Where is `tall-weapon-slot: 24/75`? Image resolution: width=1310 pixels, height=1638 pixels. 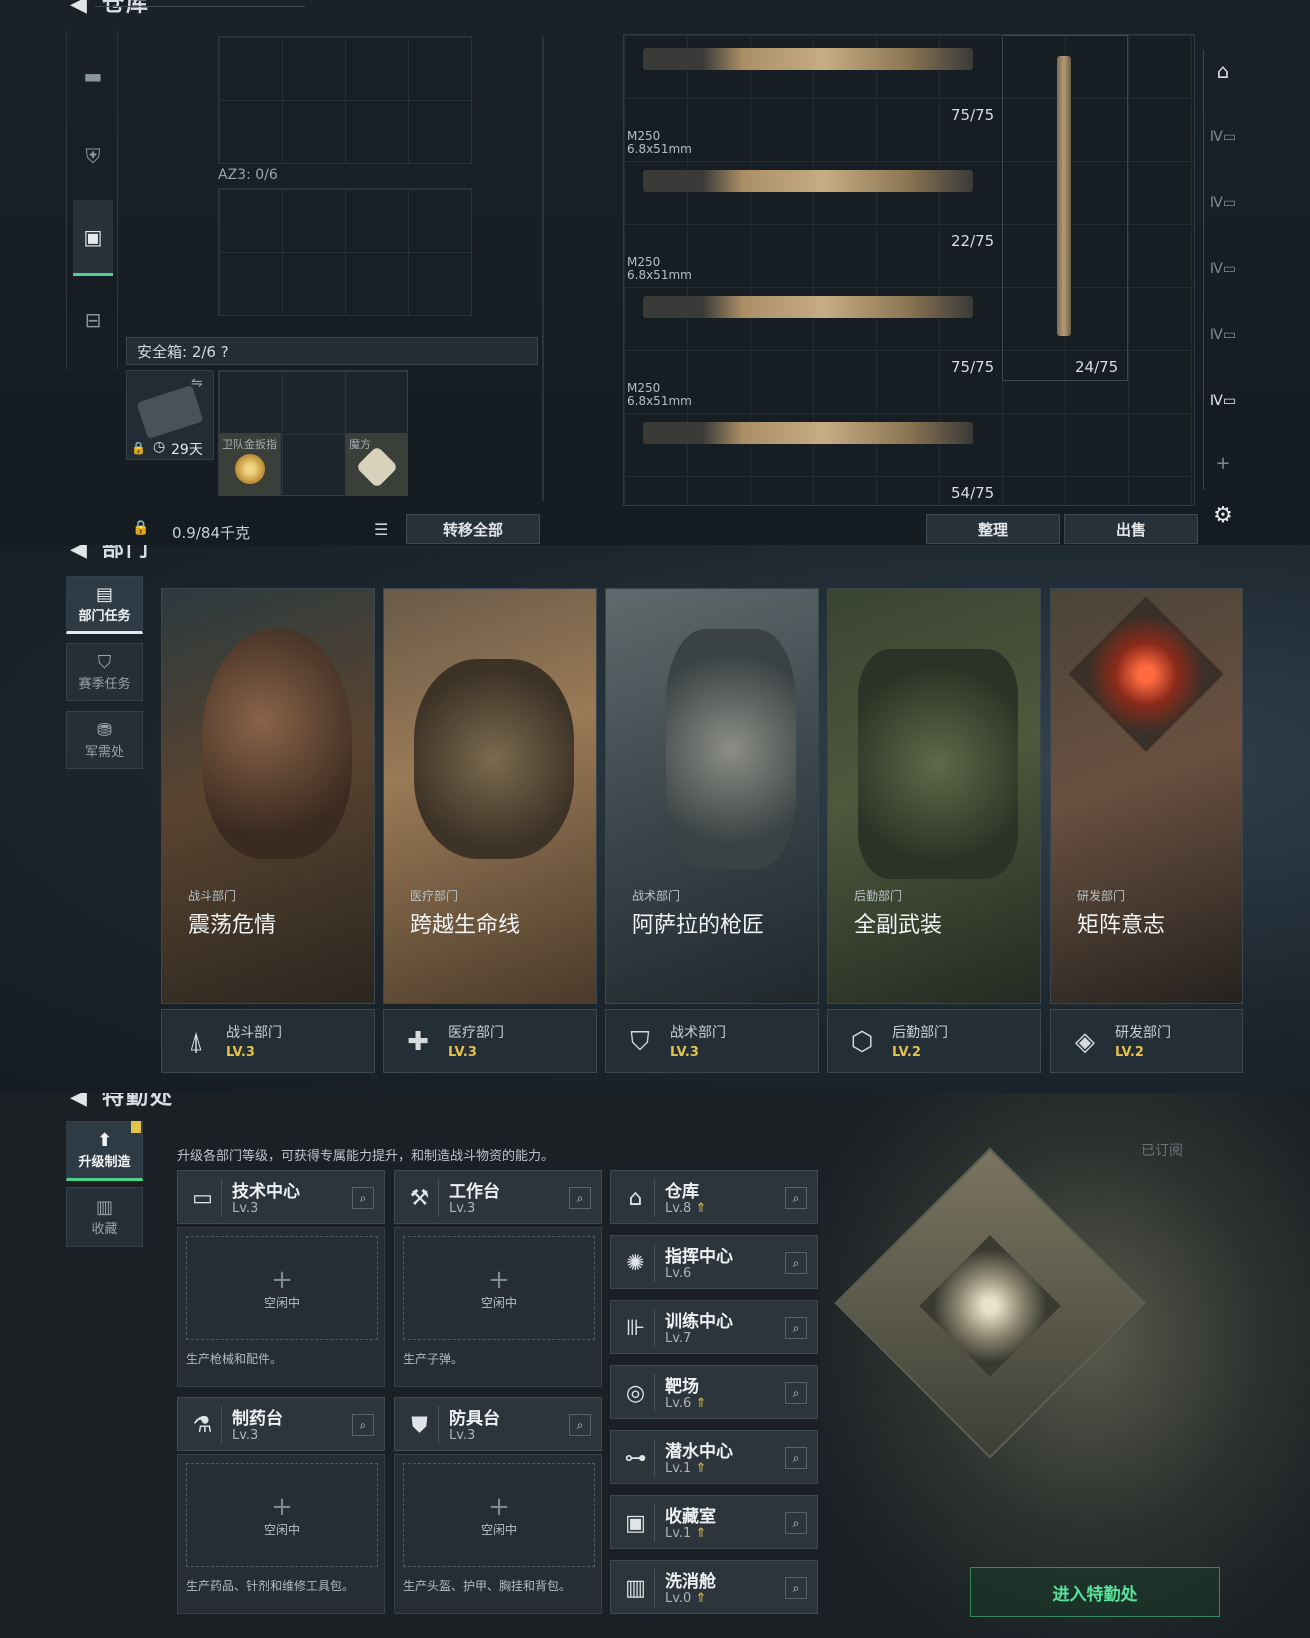 tall-weapon-slot: 24/75 is located at coordinates (1065, 208).